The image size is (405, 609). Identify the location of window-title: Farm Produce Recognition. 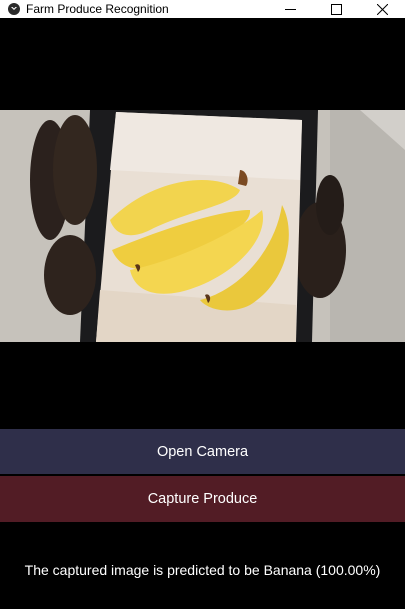
(97, 9).